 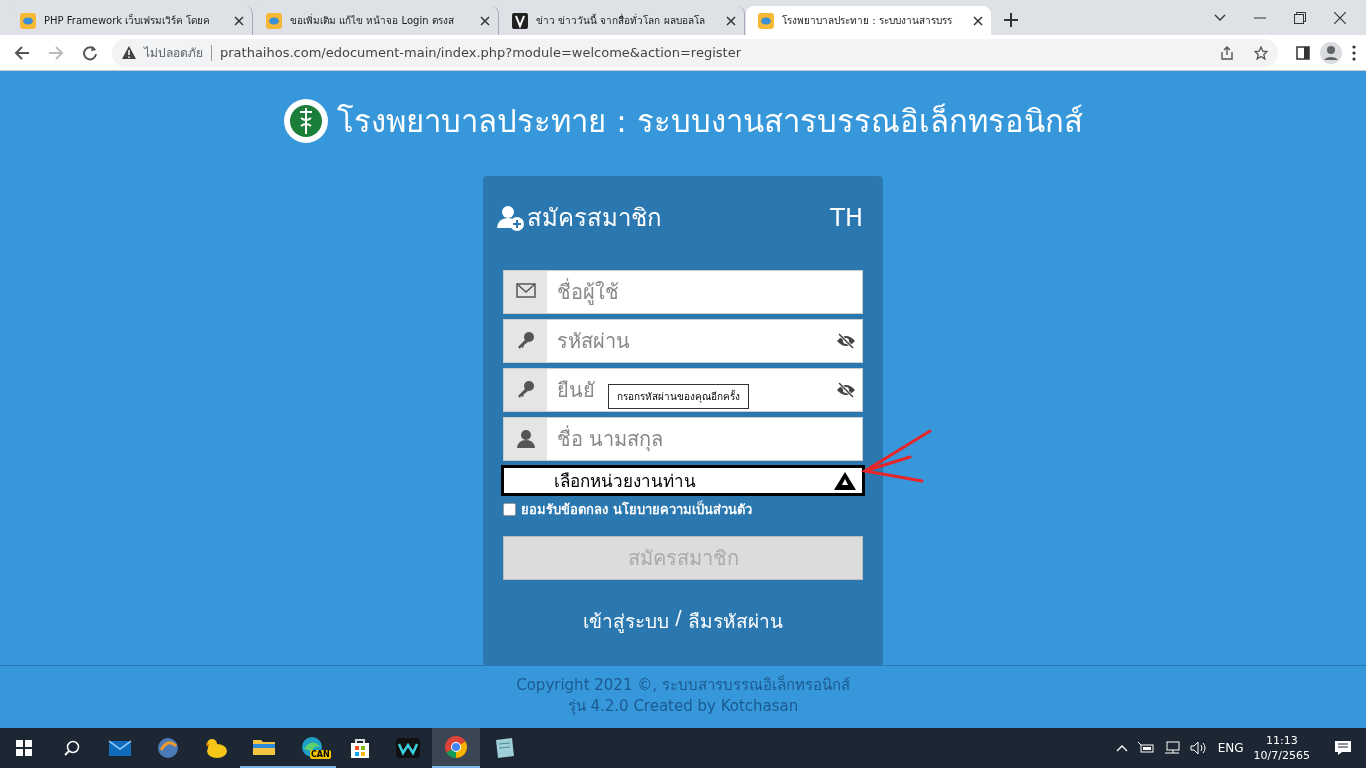 What do you see at coordinates (678, 396) in the screenshot?
I see `tooltip: กรอกรหัสผ่านของคุณอีกครั้ง` at bounding box center [678, 396].